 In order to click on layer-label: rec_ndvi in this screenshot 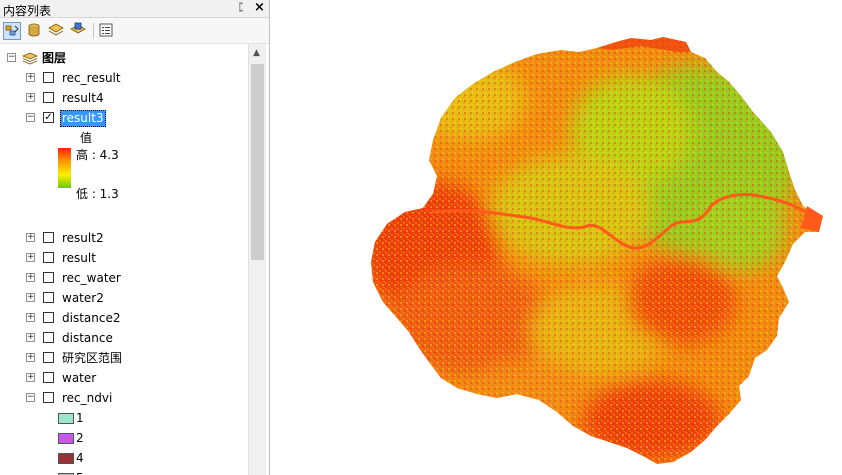, I will do `click(87, 398)`.